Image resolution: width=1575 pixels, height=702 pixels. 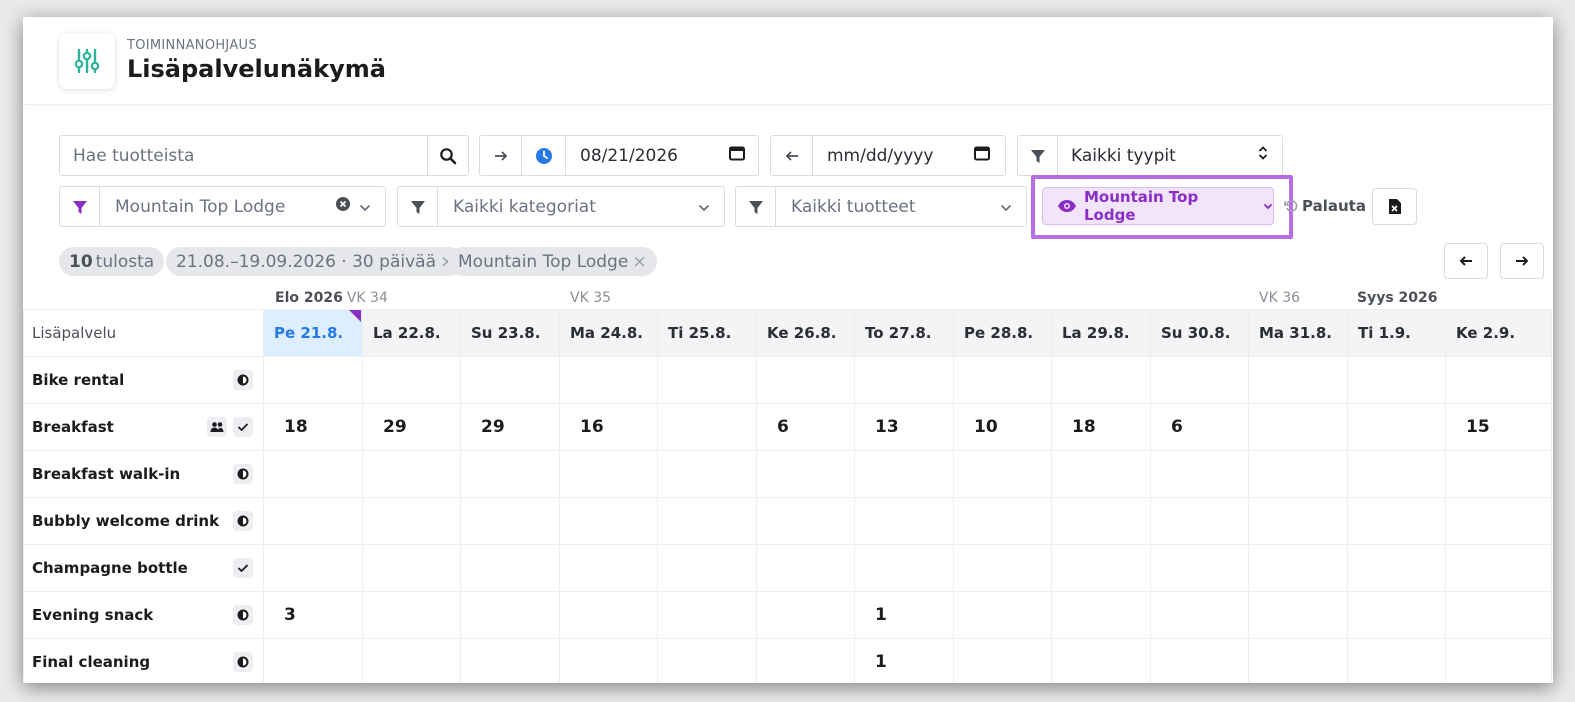 I want to click on column-header-day: Ke 26.8., so click(x=805, y=333).